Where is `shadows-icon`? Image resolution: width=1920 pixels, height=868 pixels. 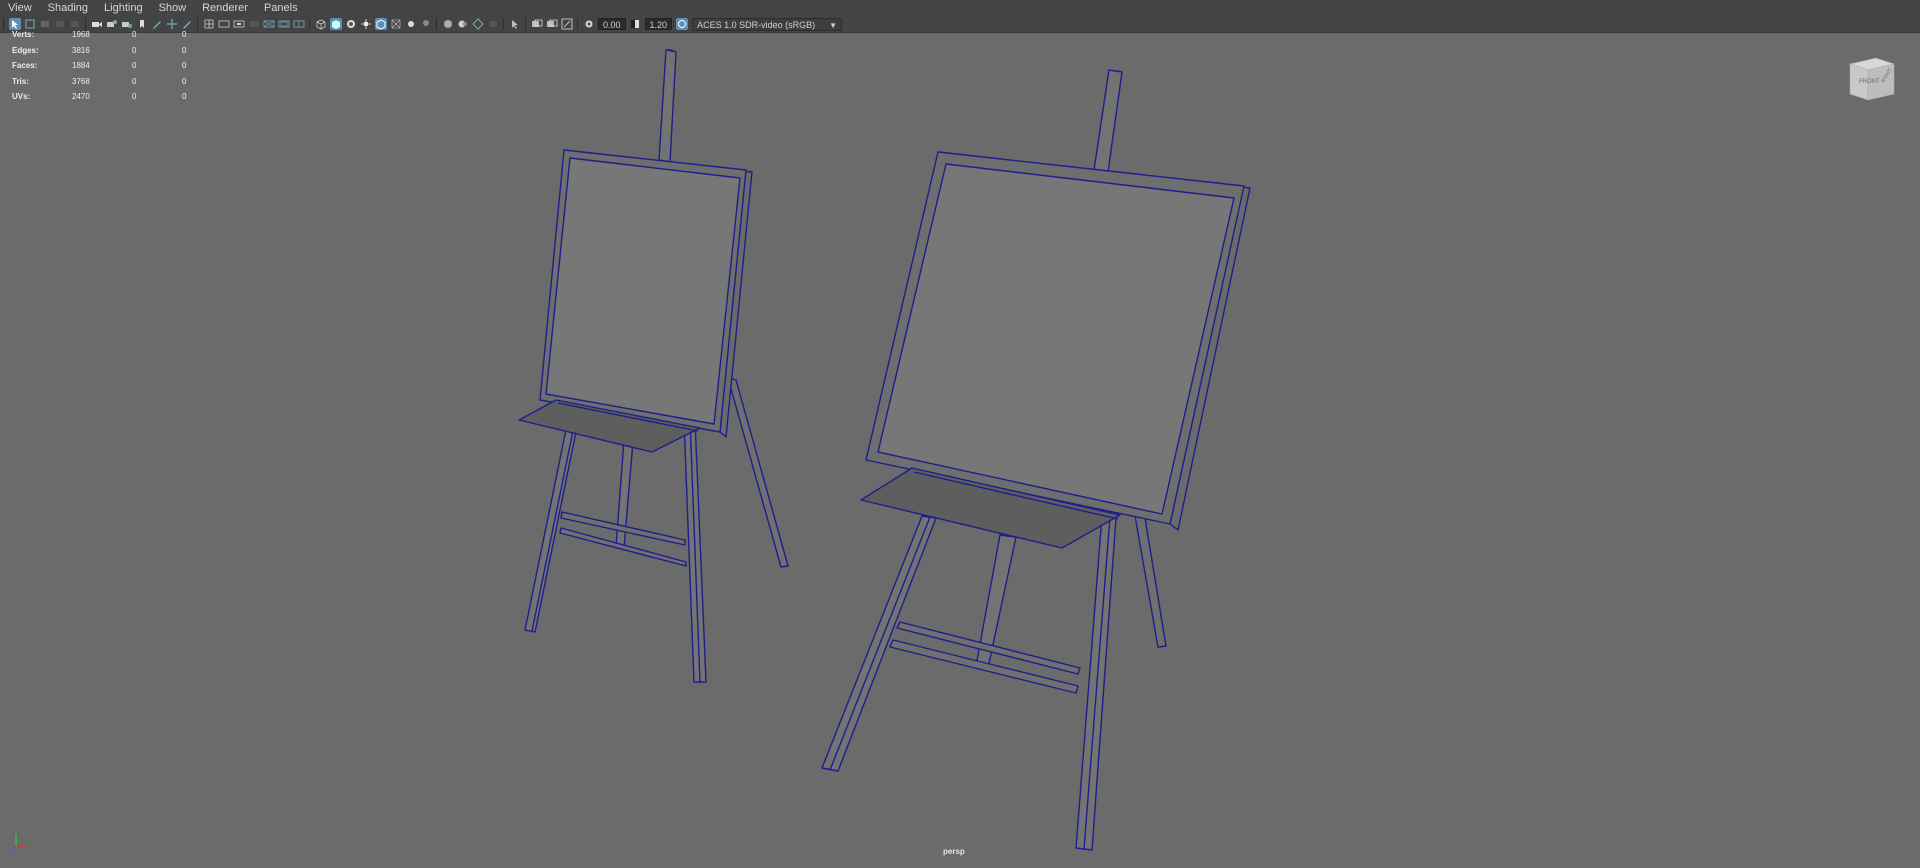
shadows-icon is located at coordinates (411, 24).